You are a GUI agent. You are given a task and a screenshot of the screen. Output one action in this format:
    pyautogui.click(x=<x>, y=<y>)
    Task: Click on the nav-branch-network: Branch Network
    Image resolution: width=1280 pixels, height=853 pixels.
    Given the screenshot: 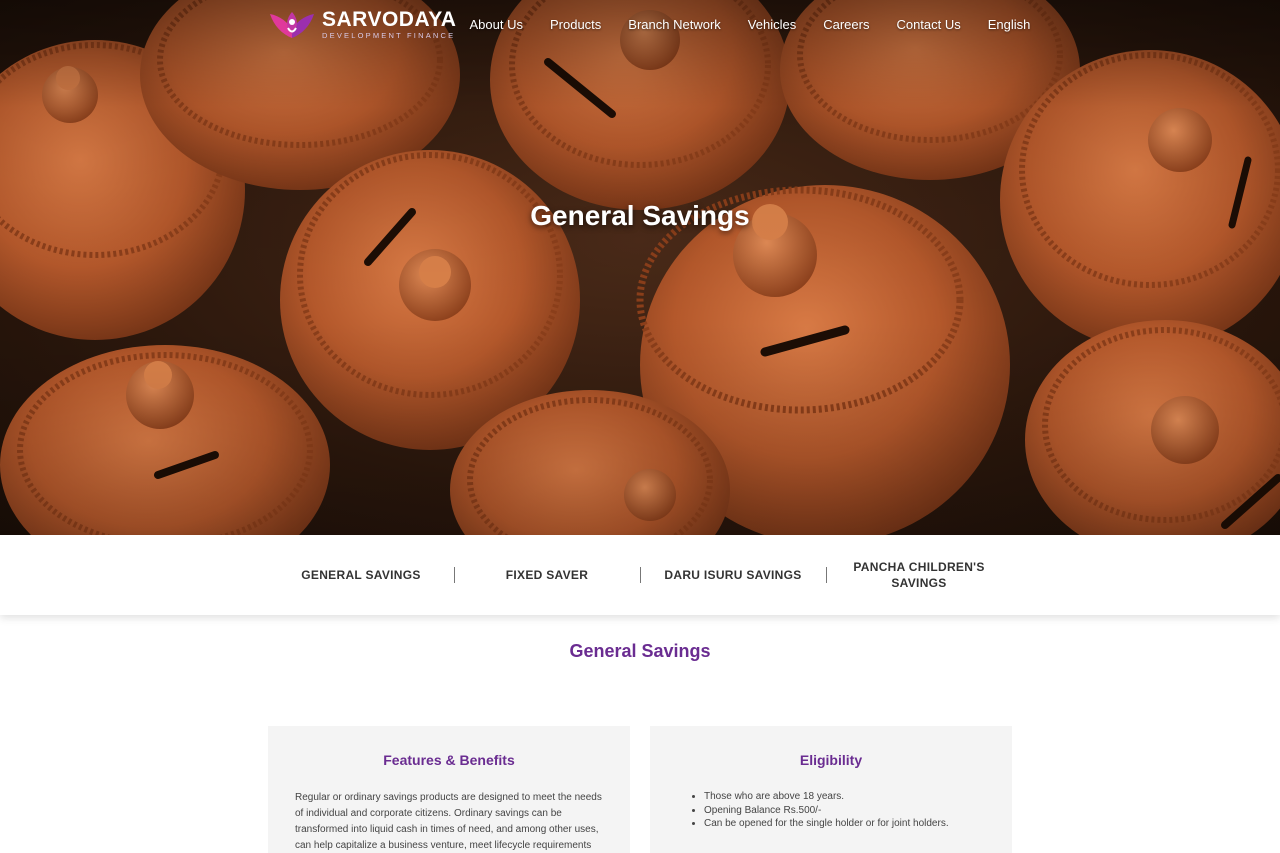 What is the action you would take?
    pyautogui.click(x=674, y=24)
    